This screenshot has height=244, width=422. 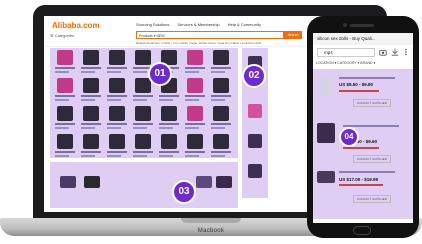 I want to click on download-icon, so click(x=395, y=52).